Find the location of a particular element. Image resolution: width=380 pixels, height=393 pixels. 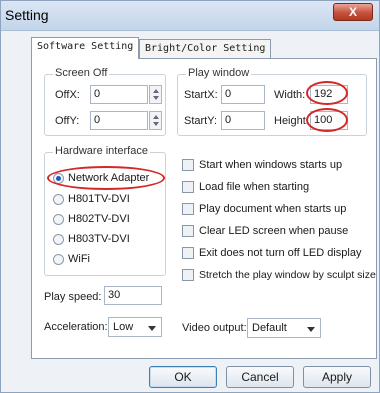

radio-h802tv-dvi: H802TV-DVI is located at coordinates (91, 219).